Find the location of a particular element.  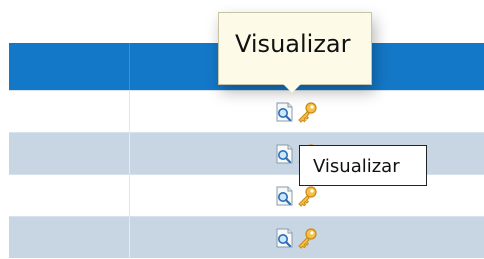

tooltip-visualizar: Visualizar is located at coordinates (295, 52).